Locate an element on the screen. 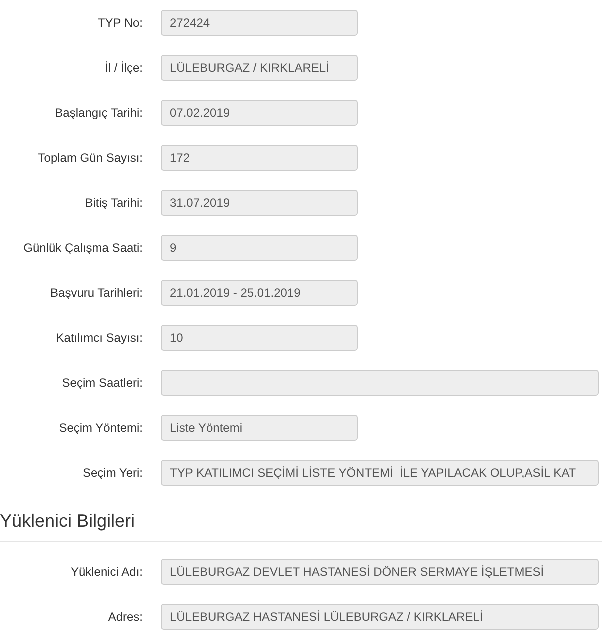 This screenshot has width=602, height=642. text-field: 172 is located at coordinates (259, 158).